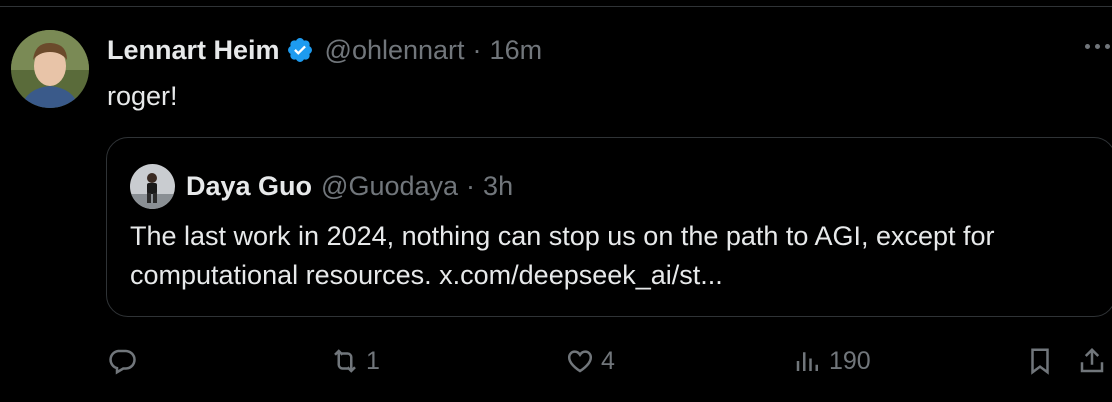 The width and height of the screenshot is (1112, 402). Describe the element at coordinates (807, 361) in the screenshot. I see `views-icon` at that location.